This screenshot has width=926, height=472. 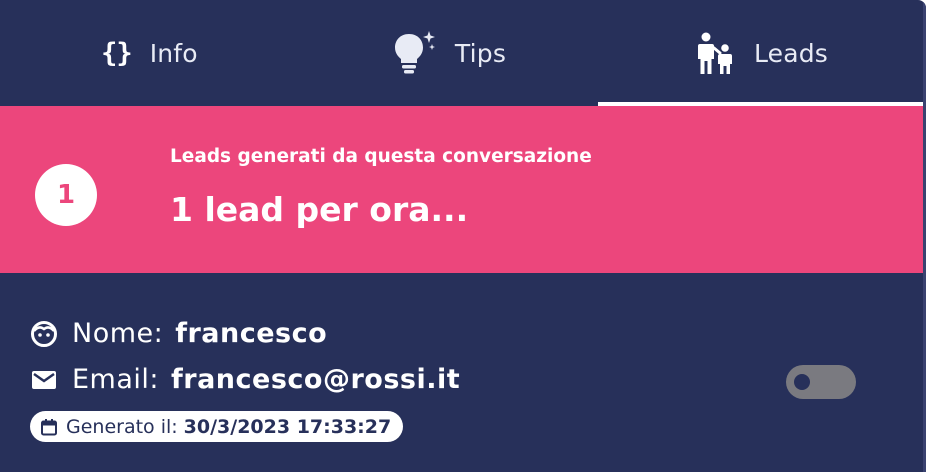 I want to click on tab-info: {} Info, so click(x=149, y=53).